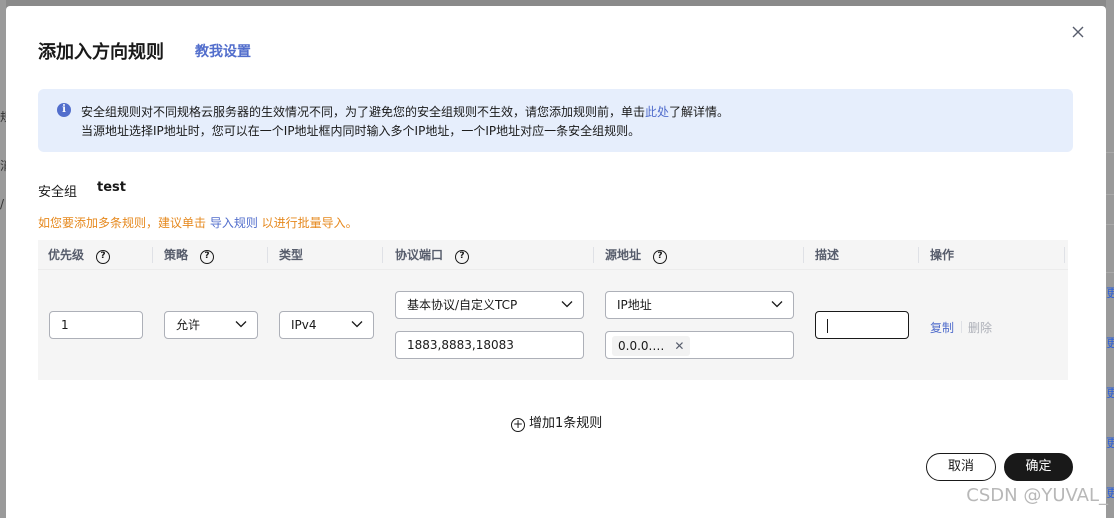 The image size is (1114, 518). Describe the element at coordinates (1038, 467) in the screenshot. I see `confirm-button: 确定` at that location.